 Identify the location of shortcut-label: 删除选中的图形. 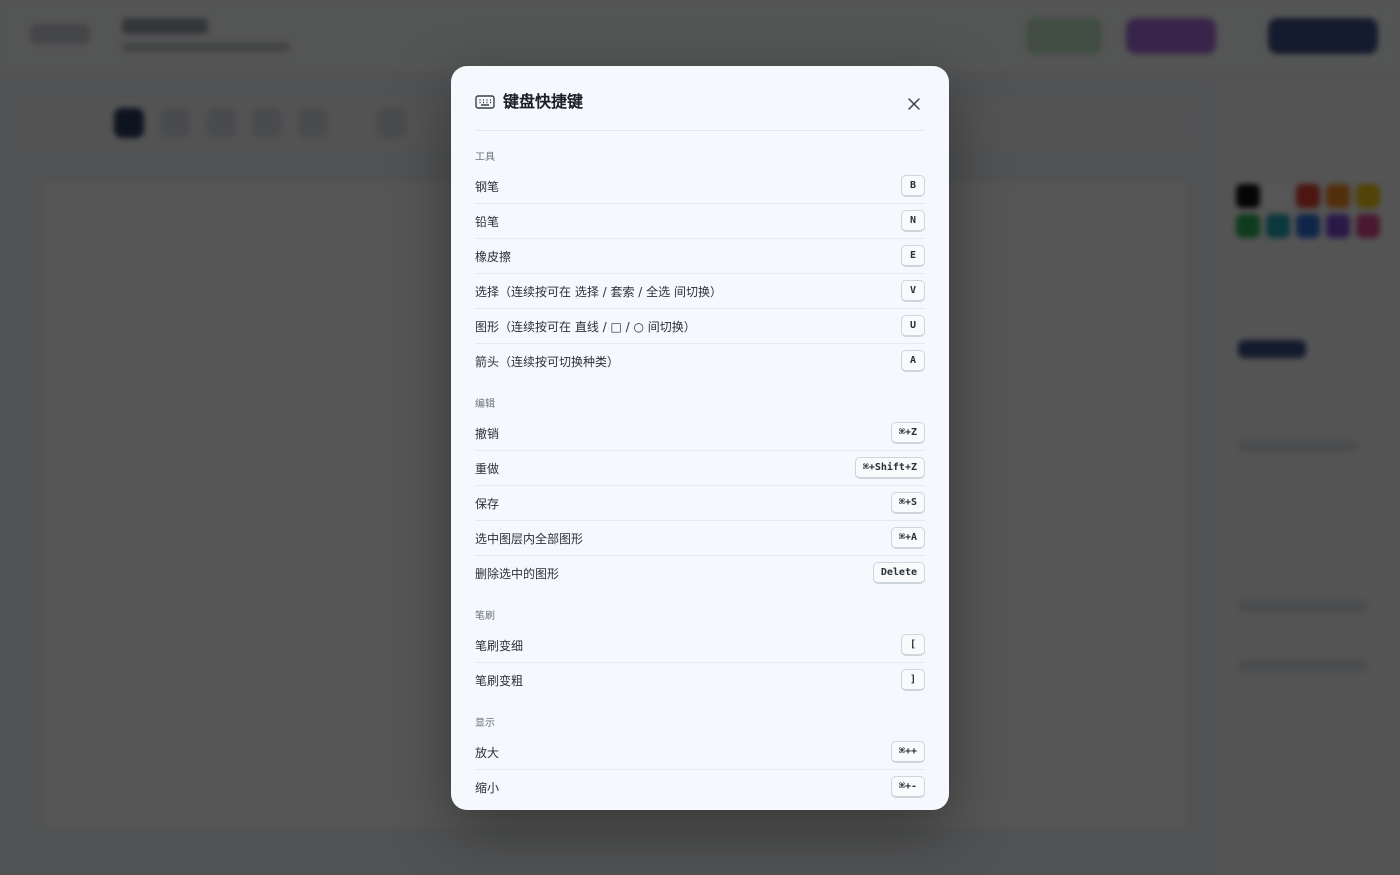
(517, 573).